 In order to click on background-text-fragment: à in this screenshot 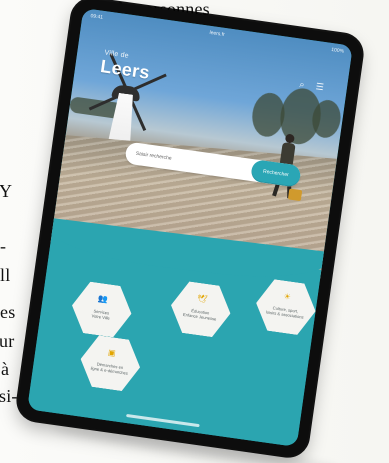, I will do `click(5, 369)`.